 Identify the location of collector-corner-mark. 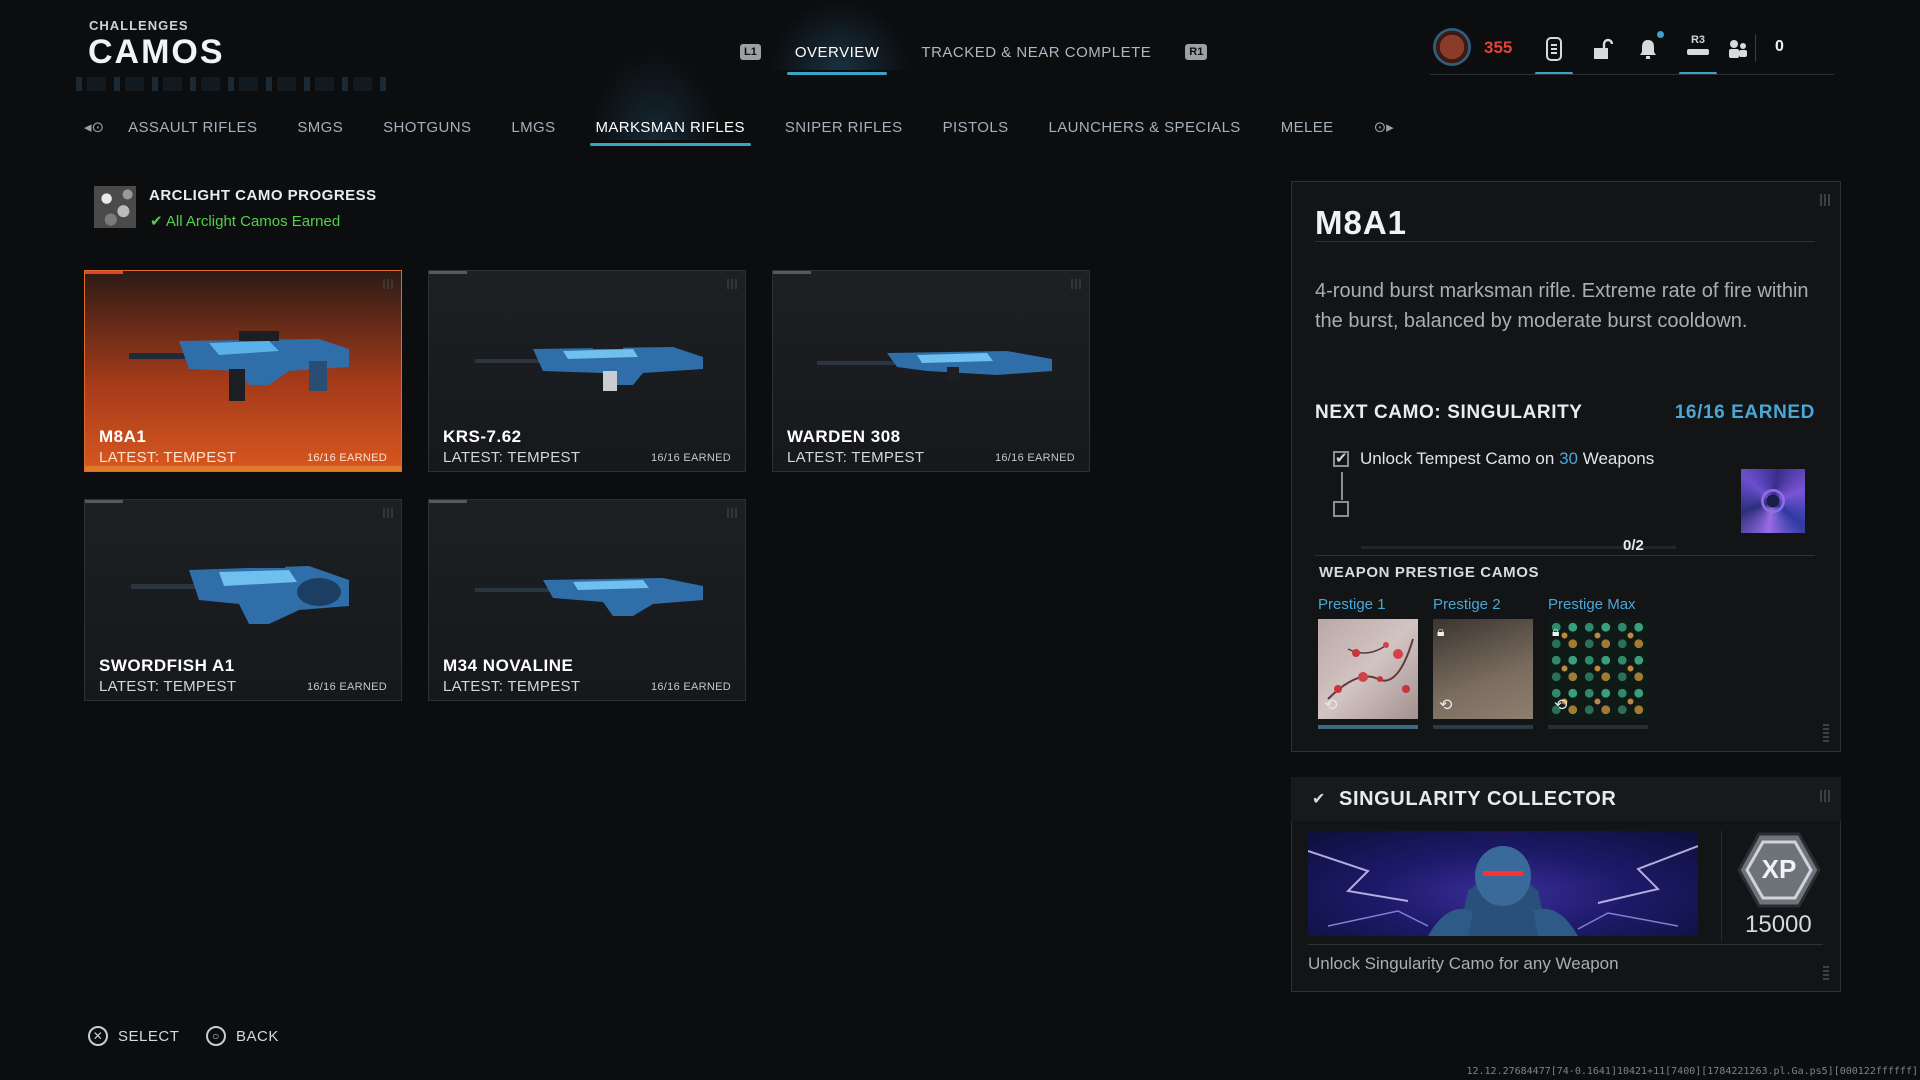
(1826, 796).